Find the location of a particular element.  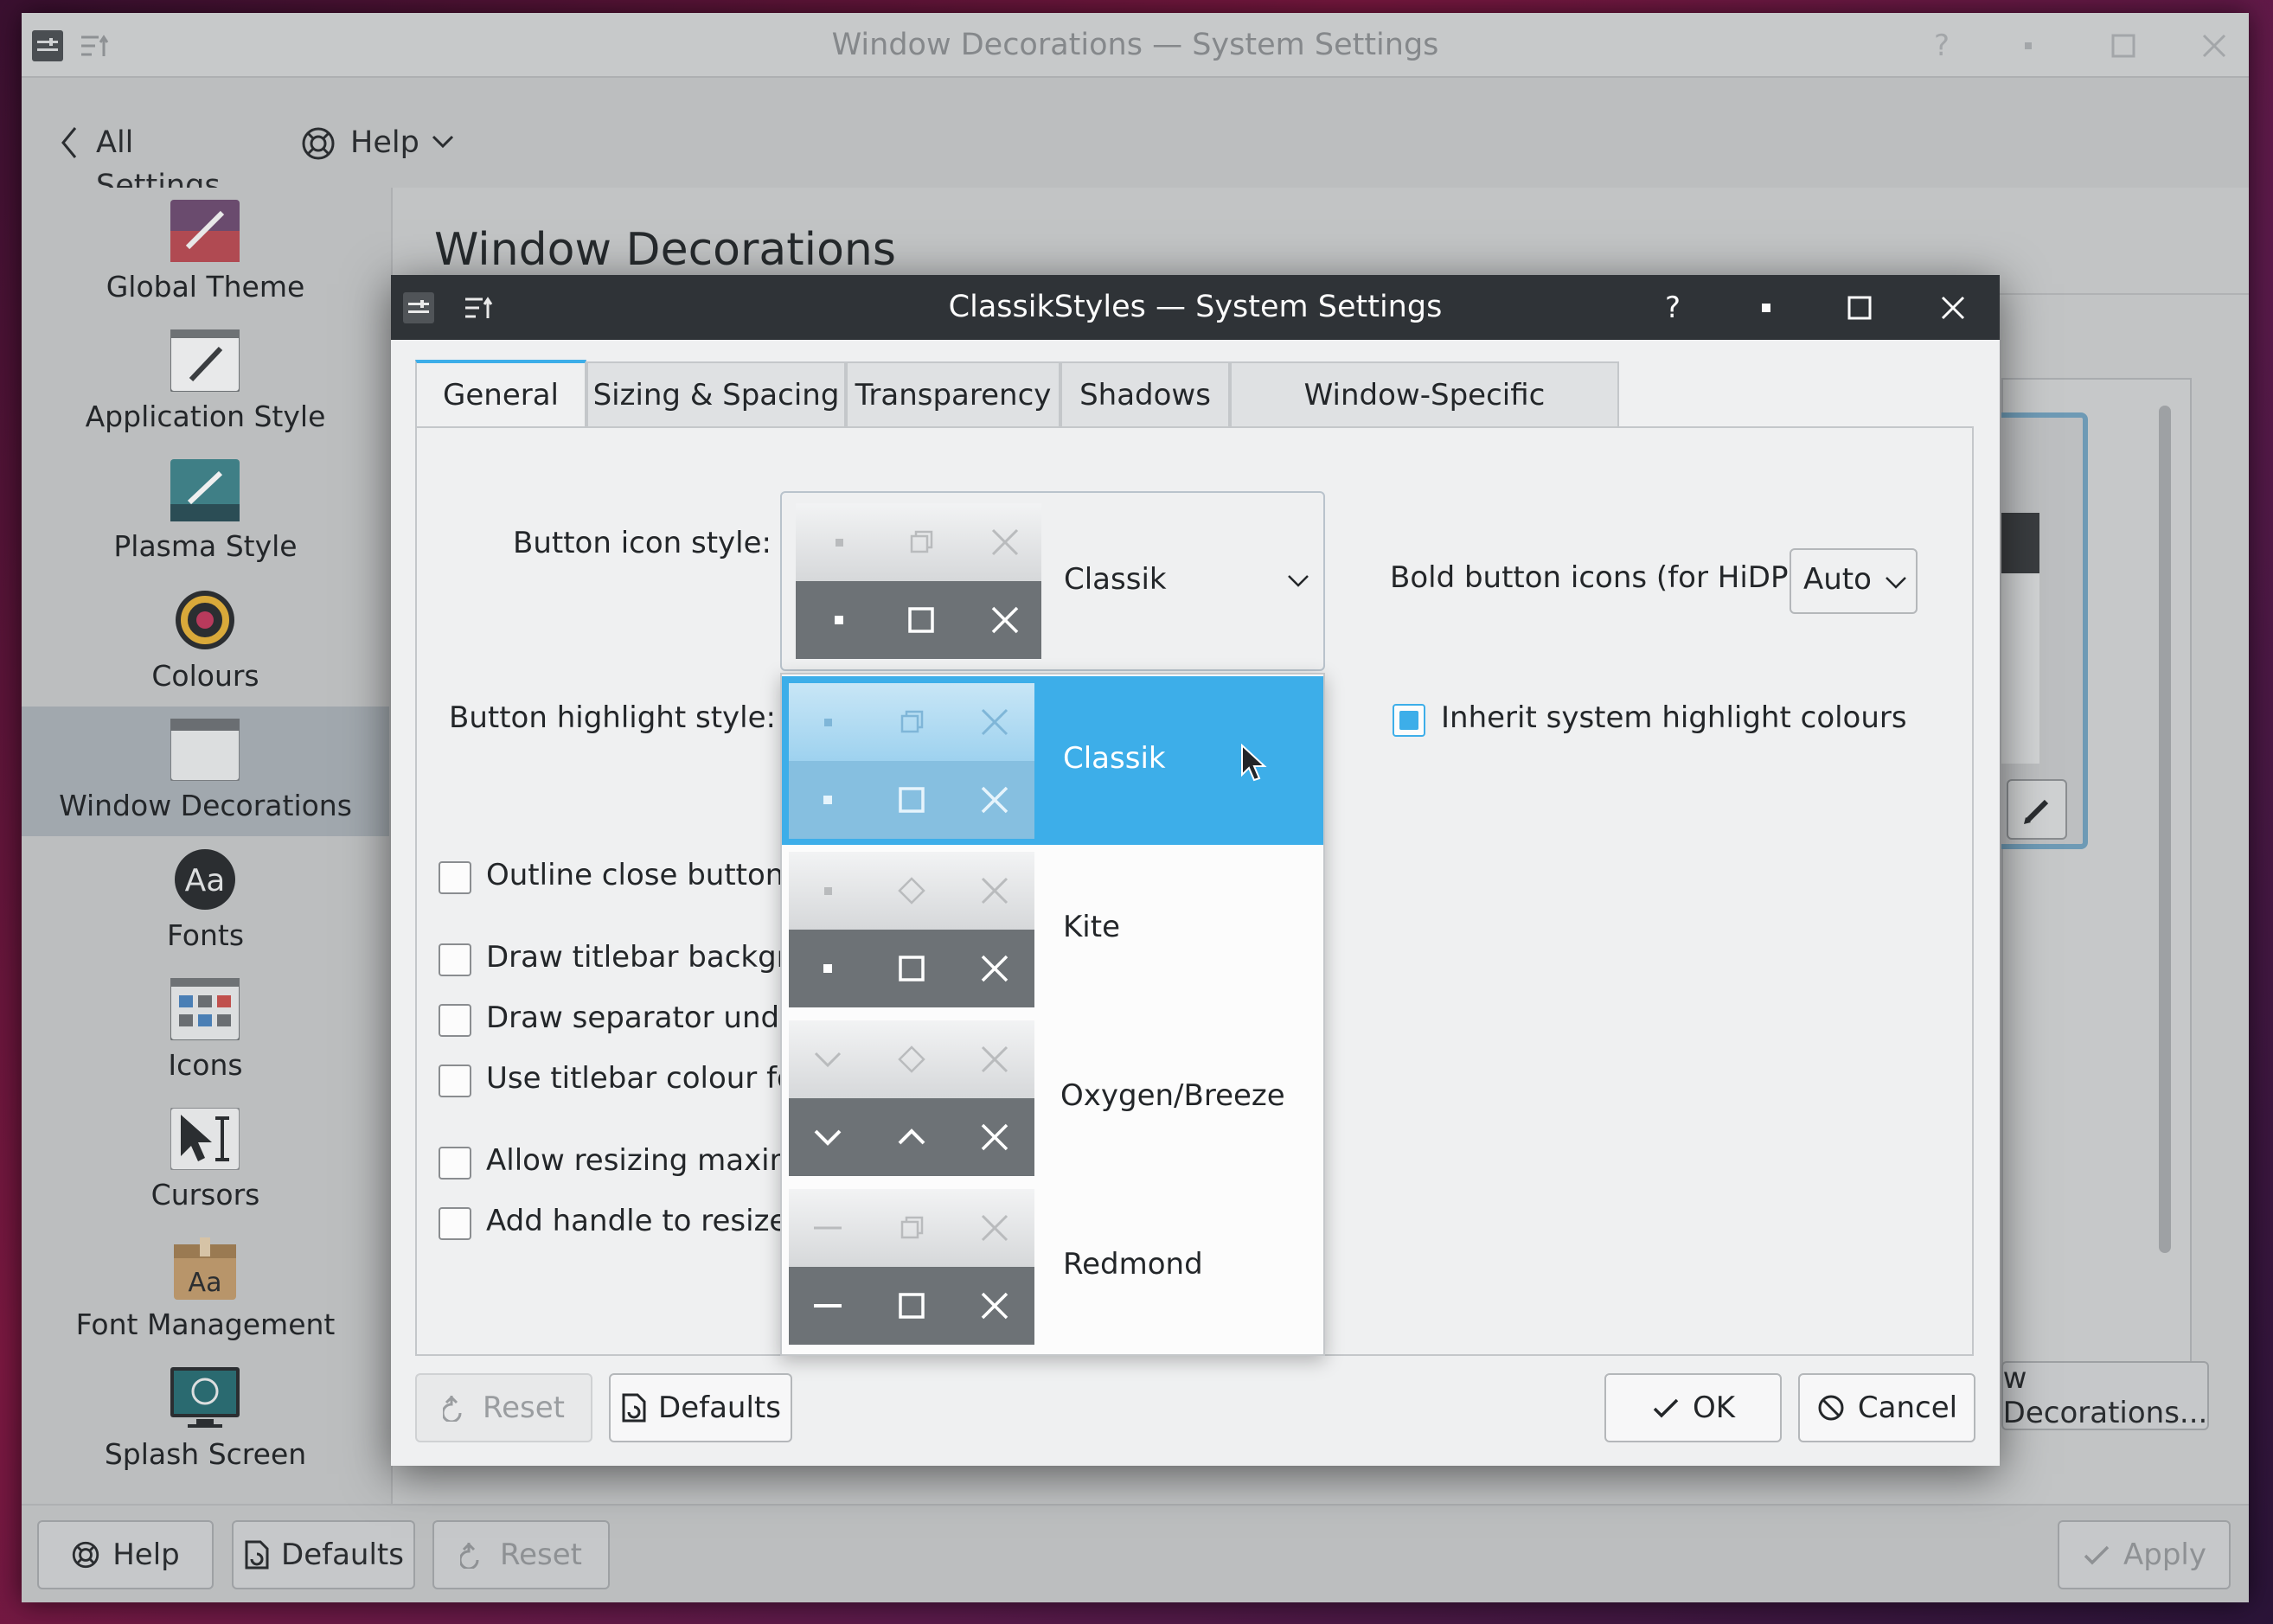

page-title: Window Decorations is located at coordinates (665, 250).